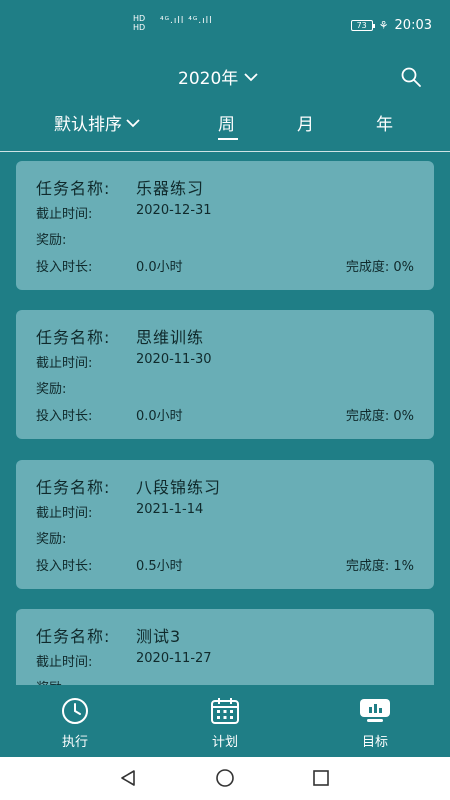 The image size is (450, 800). I want to click on task-name: 测试3, so click(159, 636).